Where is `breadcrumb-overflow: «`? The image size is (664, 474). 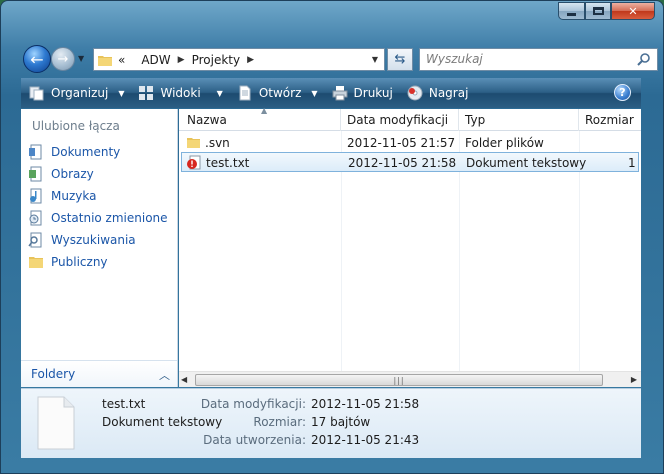 breadcrumb-overflow: « is located at coordinates (121, 60).